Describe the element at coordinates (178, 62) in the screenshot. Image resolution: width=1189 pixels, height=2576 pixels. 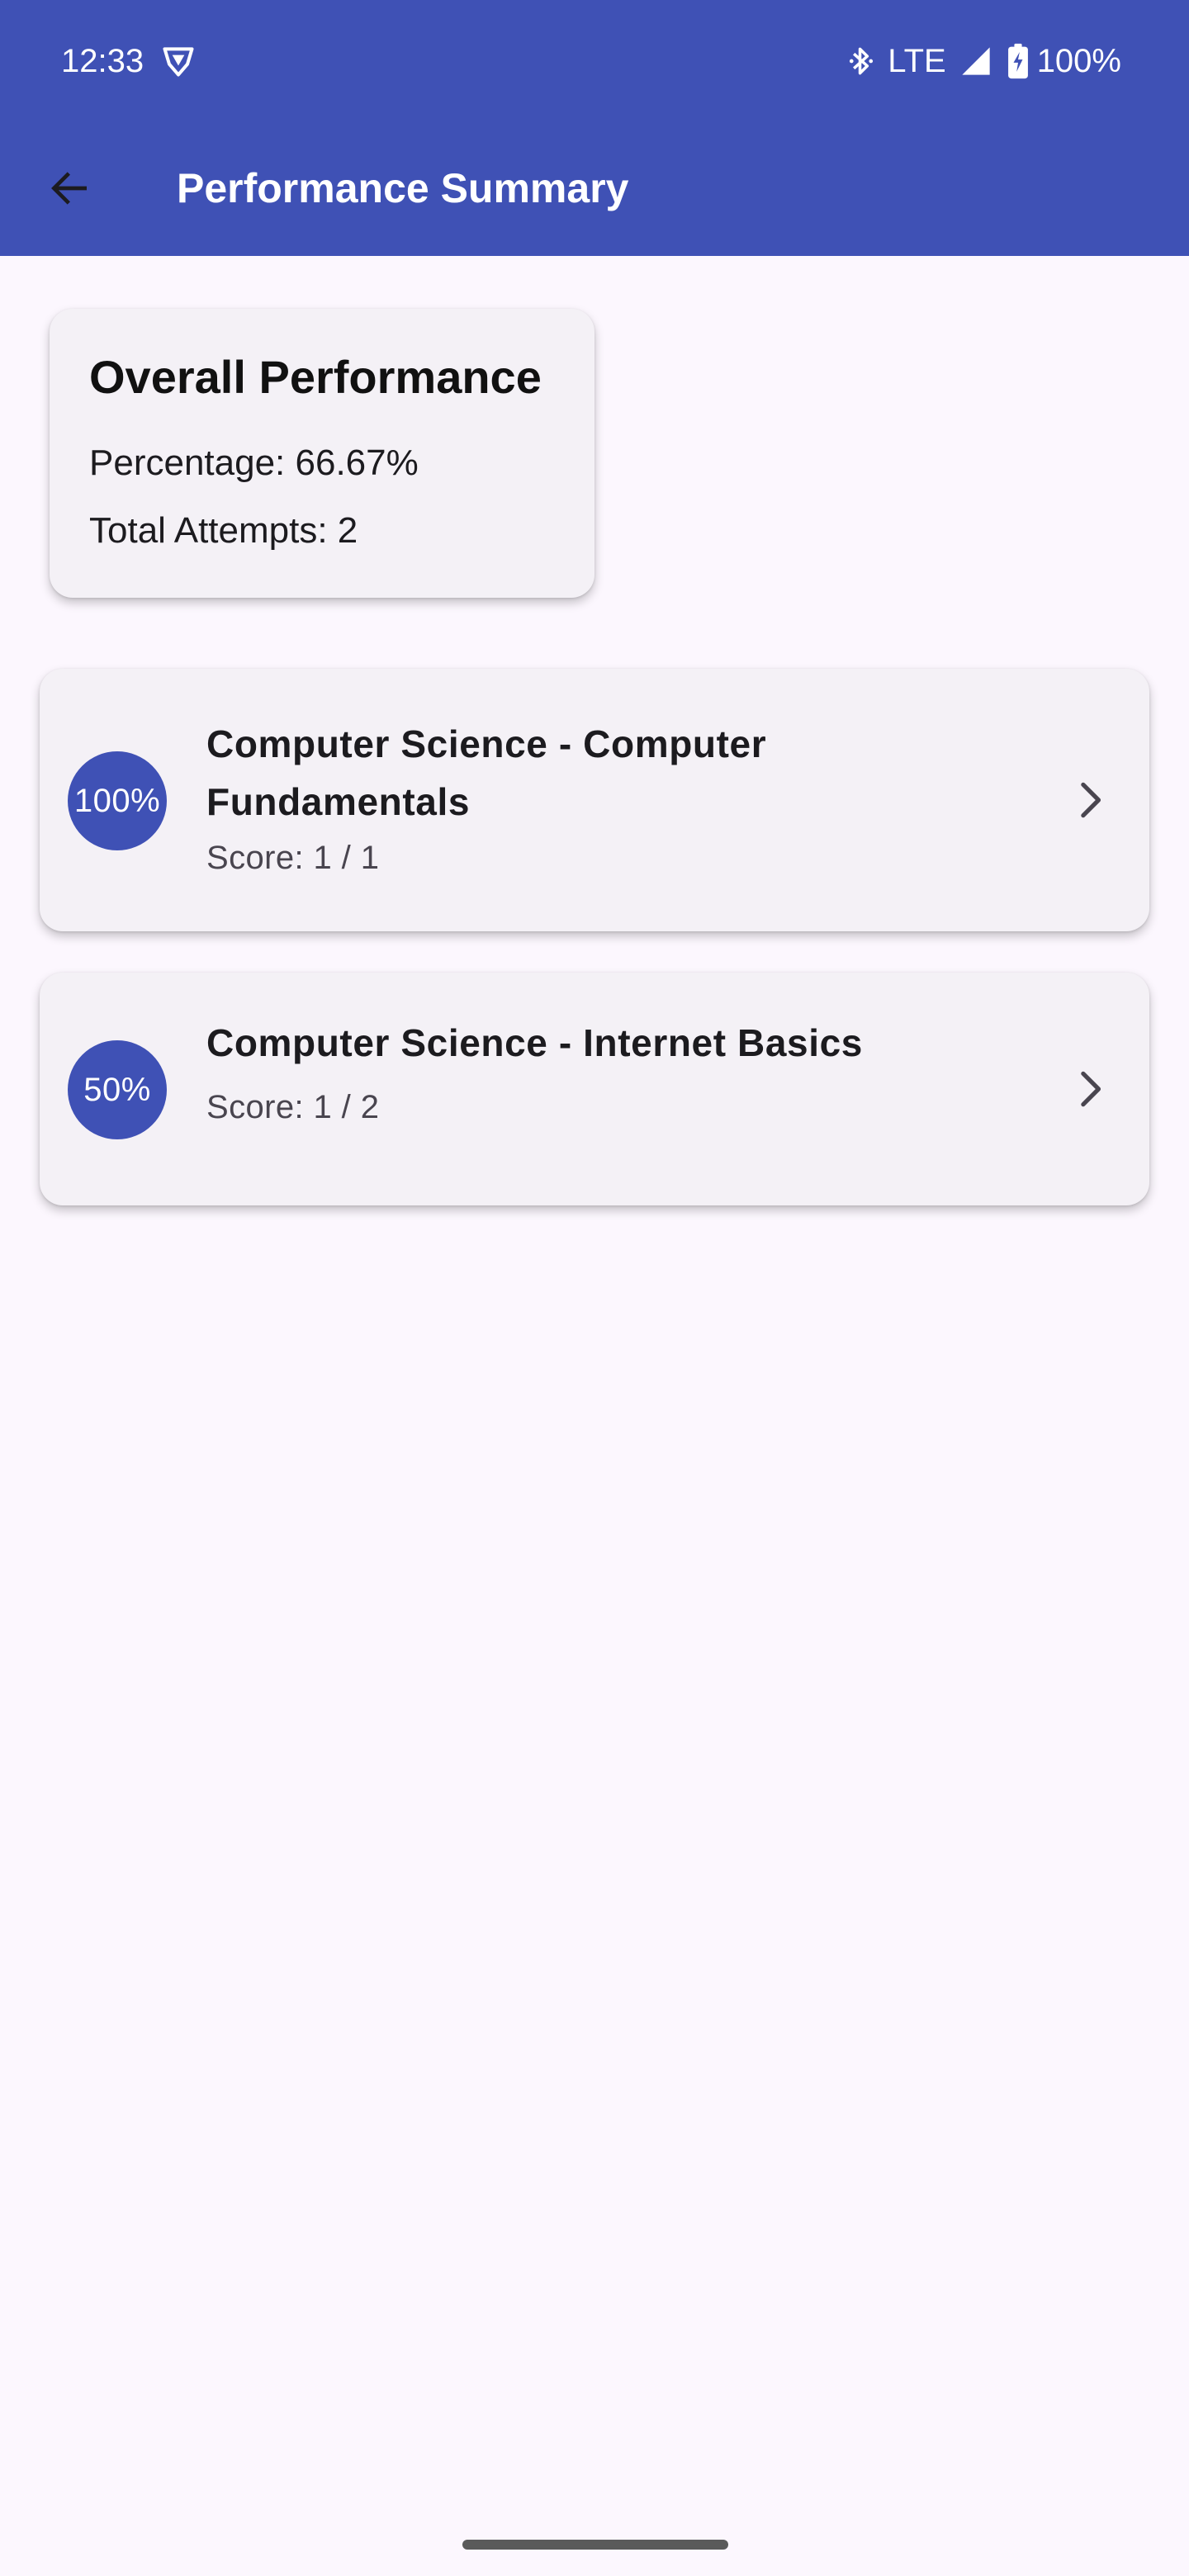
I see `vpn-shield-icon` at that location.